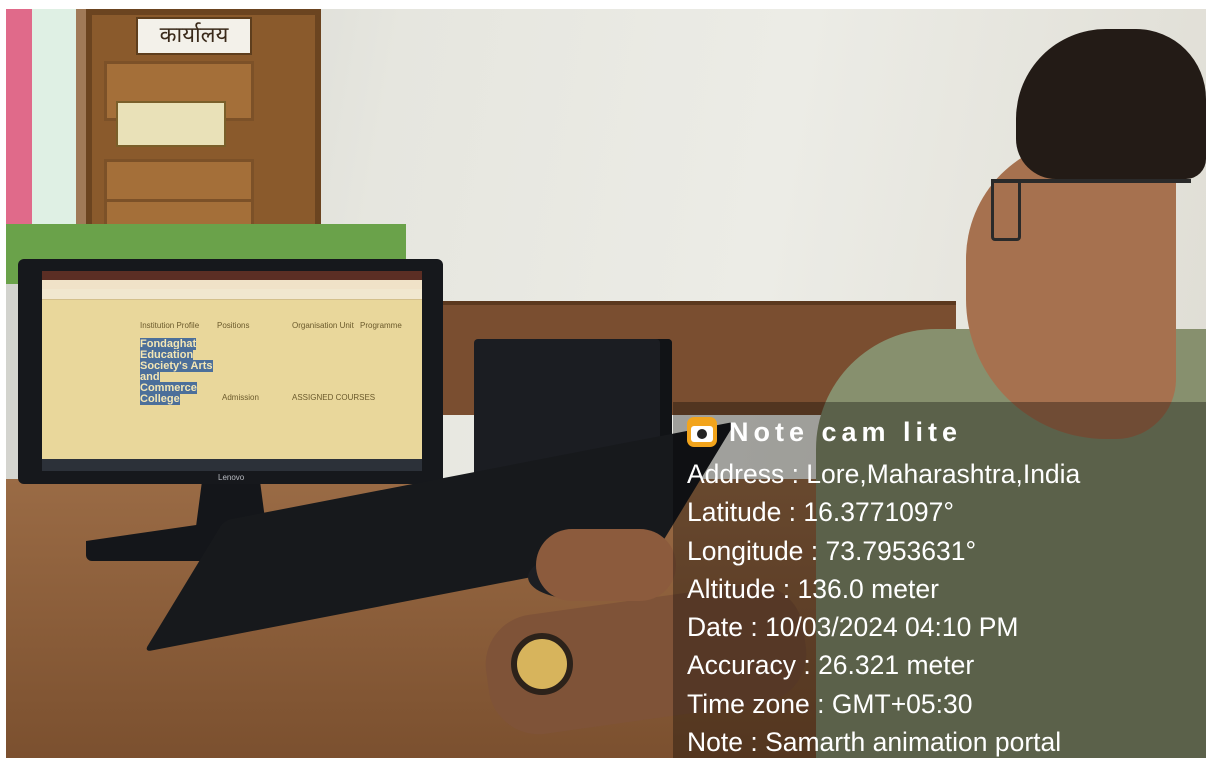  Describe the element at coordinates (831, 665) in the screenshot. I see `overlay-accuracy: Accuracy : 26.321 meter` at that location.